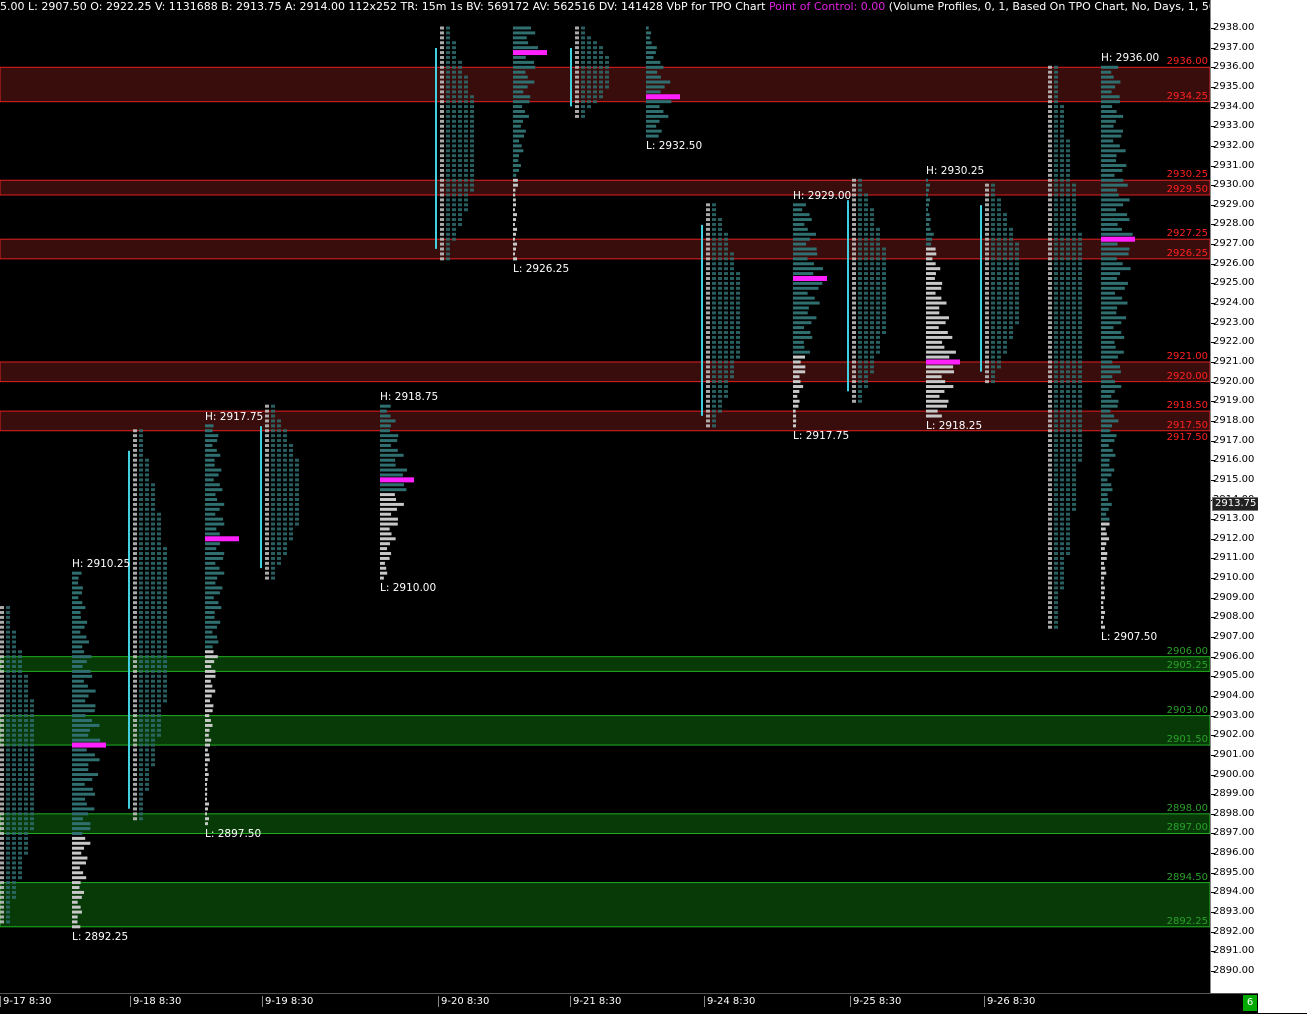 The height and width of the screenshot is (1014, 1307). What do you see at coordinates (1187, 62) in the screenshot?
I see `zone-level-label: 2936.00` at bounding box center [1187, 62].